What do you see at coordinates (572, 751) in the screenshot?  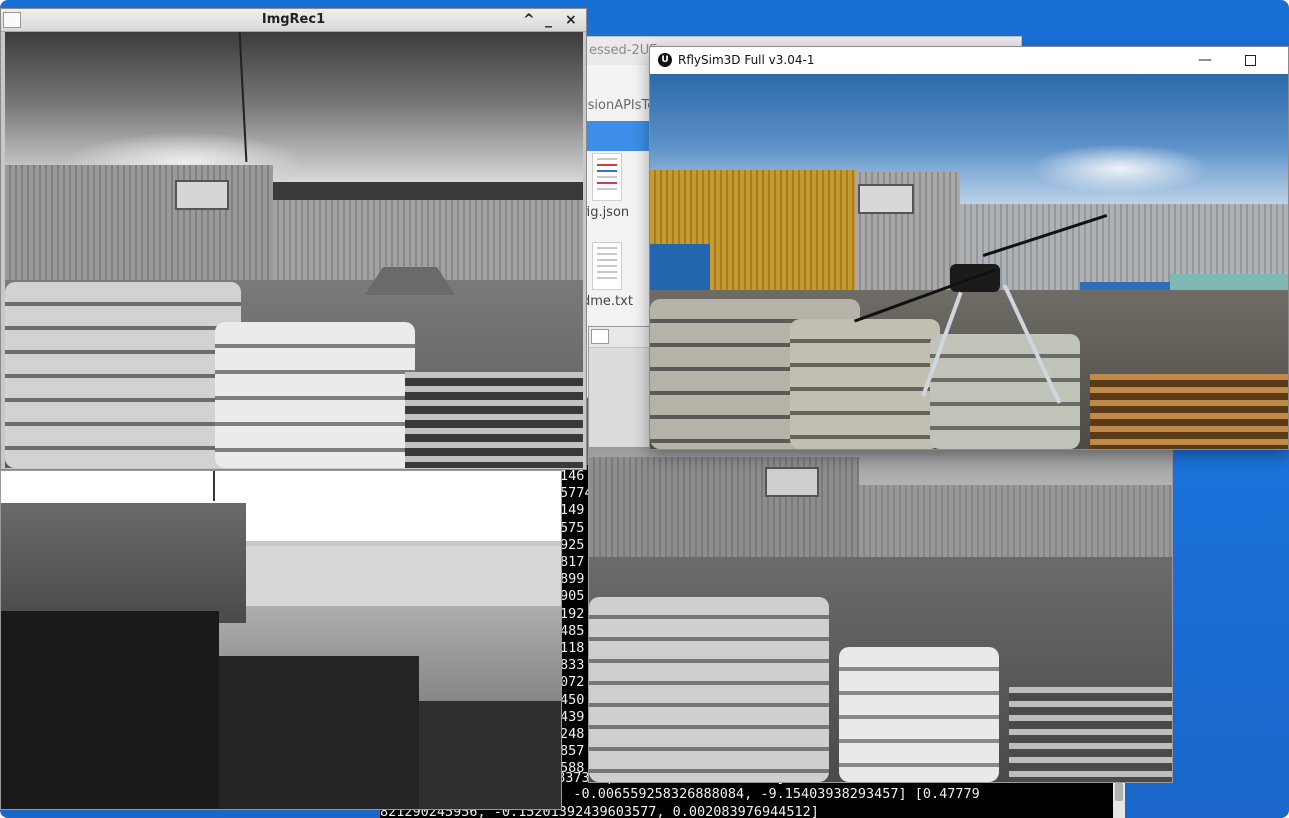 I see `console-fragment: 857` at bounding box center [572, 751].